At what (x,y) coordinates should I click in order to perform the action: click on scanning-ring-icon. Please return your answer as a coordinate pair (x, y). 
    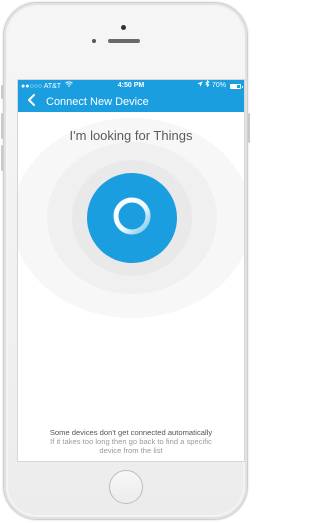
    Looking at the image, I should click on (132, 218).